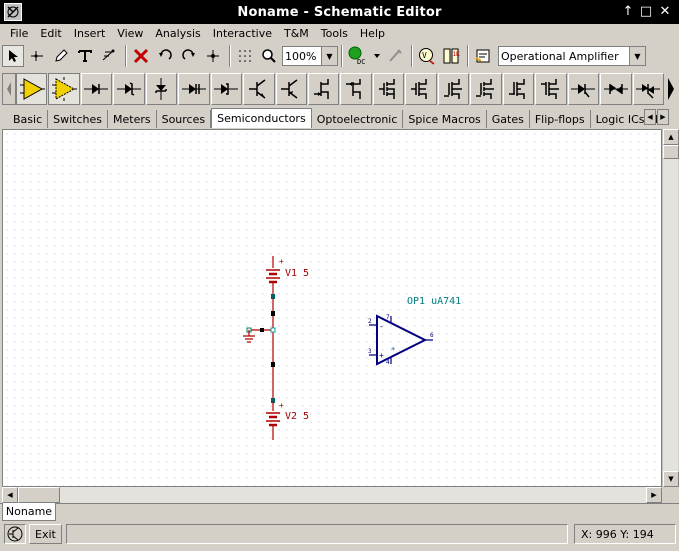  What do you see at coordinates (453, 89) in the screenshot?
I see `part-nmos-depl-button` at bounding box center [453, 89].